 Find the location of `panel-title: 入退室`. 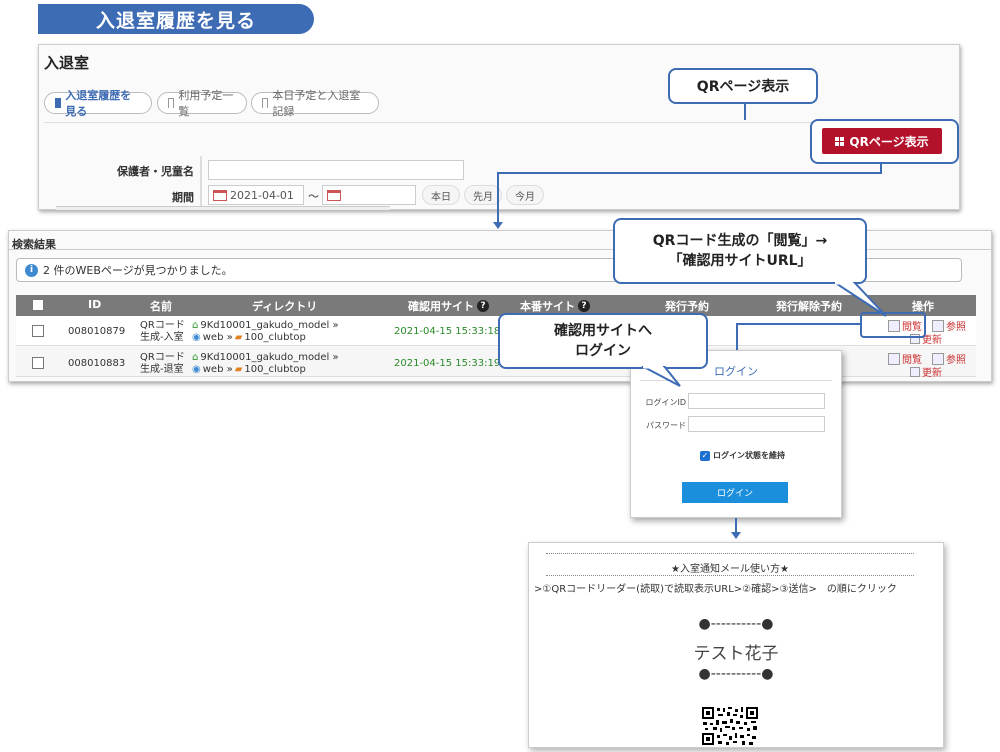

panel-title: 入退室 is located at coordinates (67, 63).